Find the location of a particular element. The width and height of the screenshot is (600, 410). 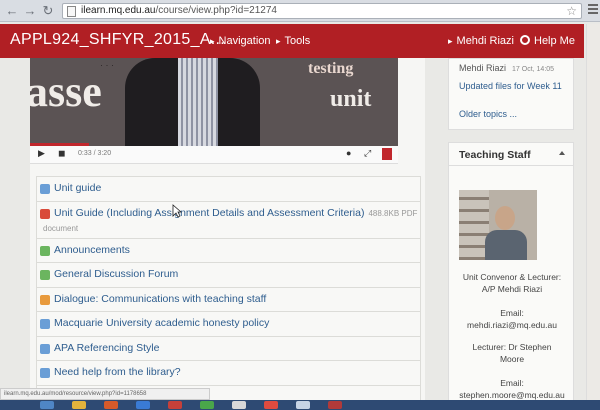

os-taskbar is located at coordinates (300, 405).